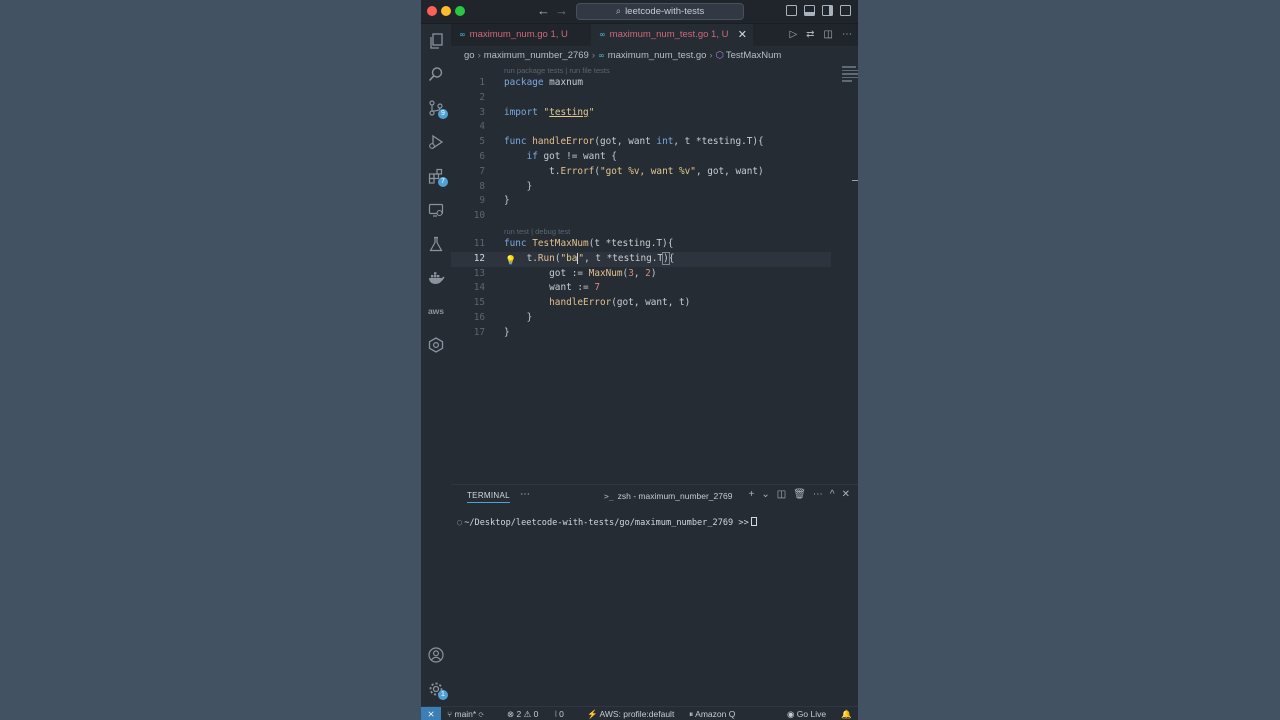 The width and height of the screenshot is (1280, 720). I want to click on docker-icon, so click(436, 278).